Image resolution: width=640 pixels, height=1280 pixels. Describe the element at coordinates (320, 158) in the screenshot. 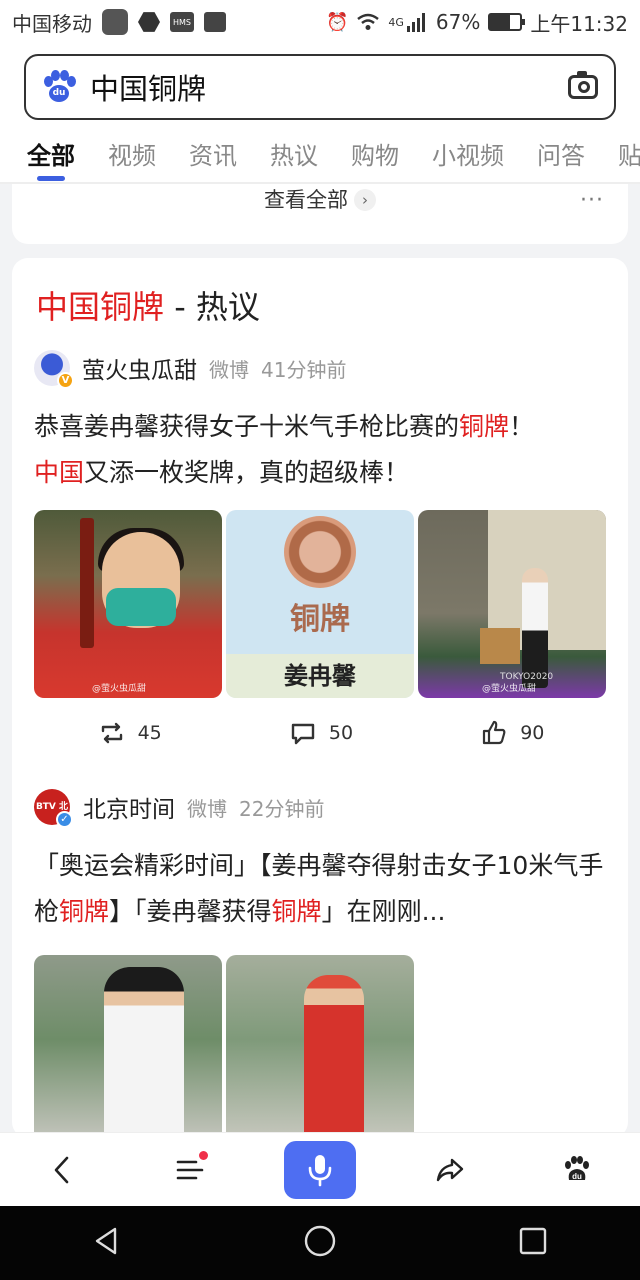

I see `search-tabs: 全部 视频 资讯 热议 购物 小视频 问答贴` at that location.